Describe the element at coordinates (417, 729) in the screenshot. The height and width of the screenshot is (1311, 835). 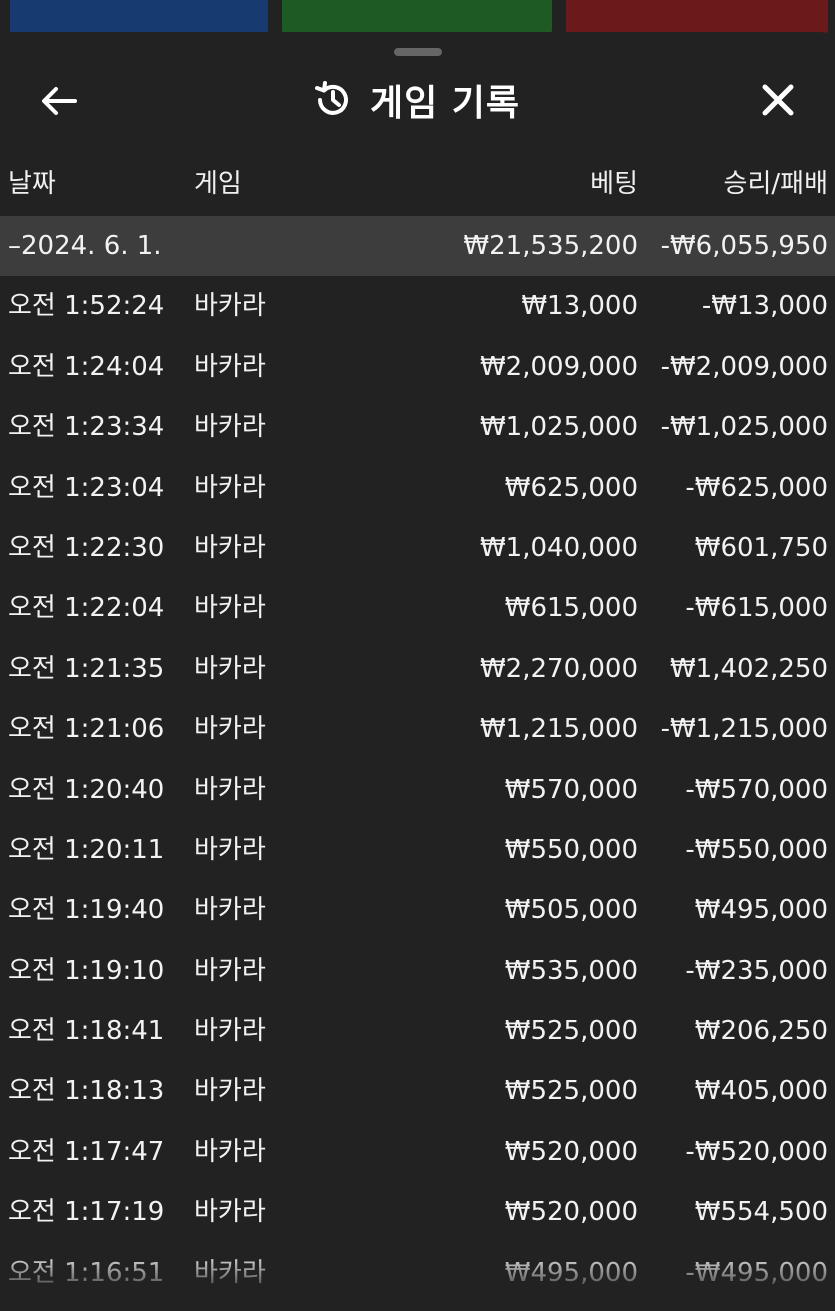
I see `table-row: 오전 1:21:06 바카라 ₩1,215,000 -₩1,215,000` at that location.